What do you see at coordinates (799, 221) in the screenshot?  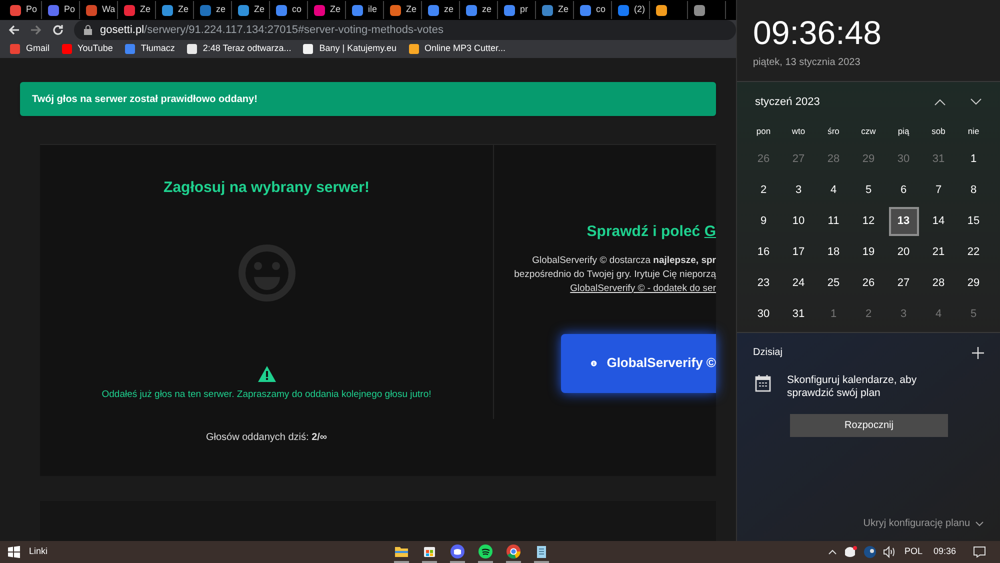 I see `calendar-day: 10` at bounding box center [799, 221].